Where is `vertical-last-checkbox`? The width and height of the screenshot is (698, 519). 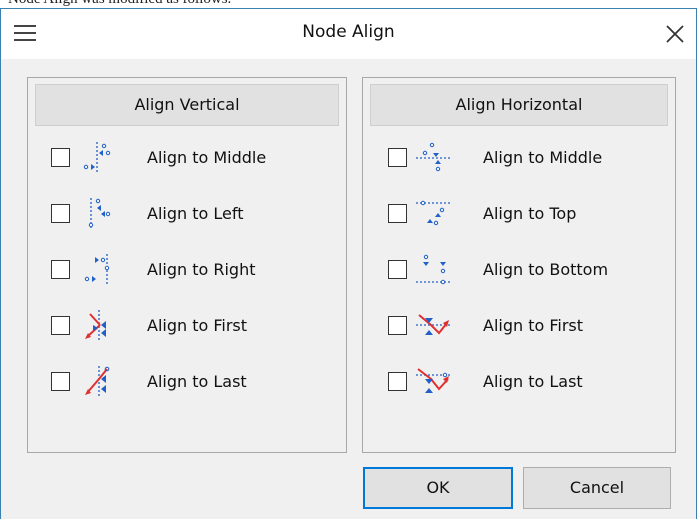 vertical-last-checkbox is located at coordinates (60, 381).